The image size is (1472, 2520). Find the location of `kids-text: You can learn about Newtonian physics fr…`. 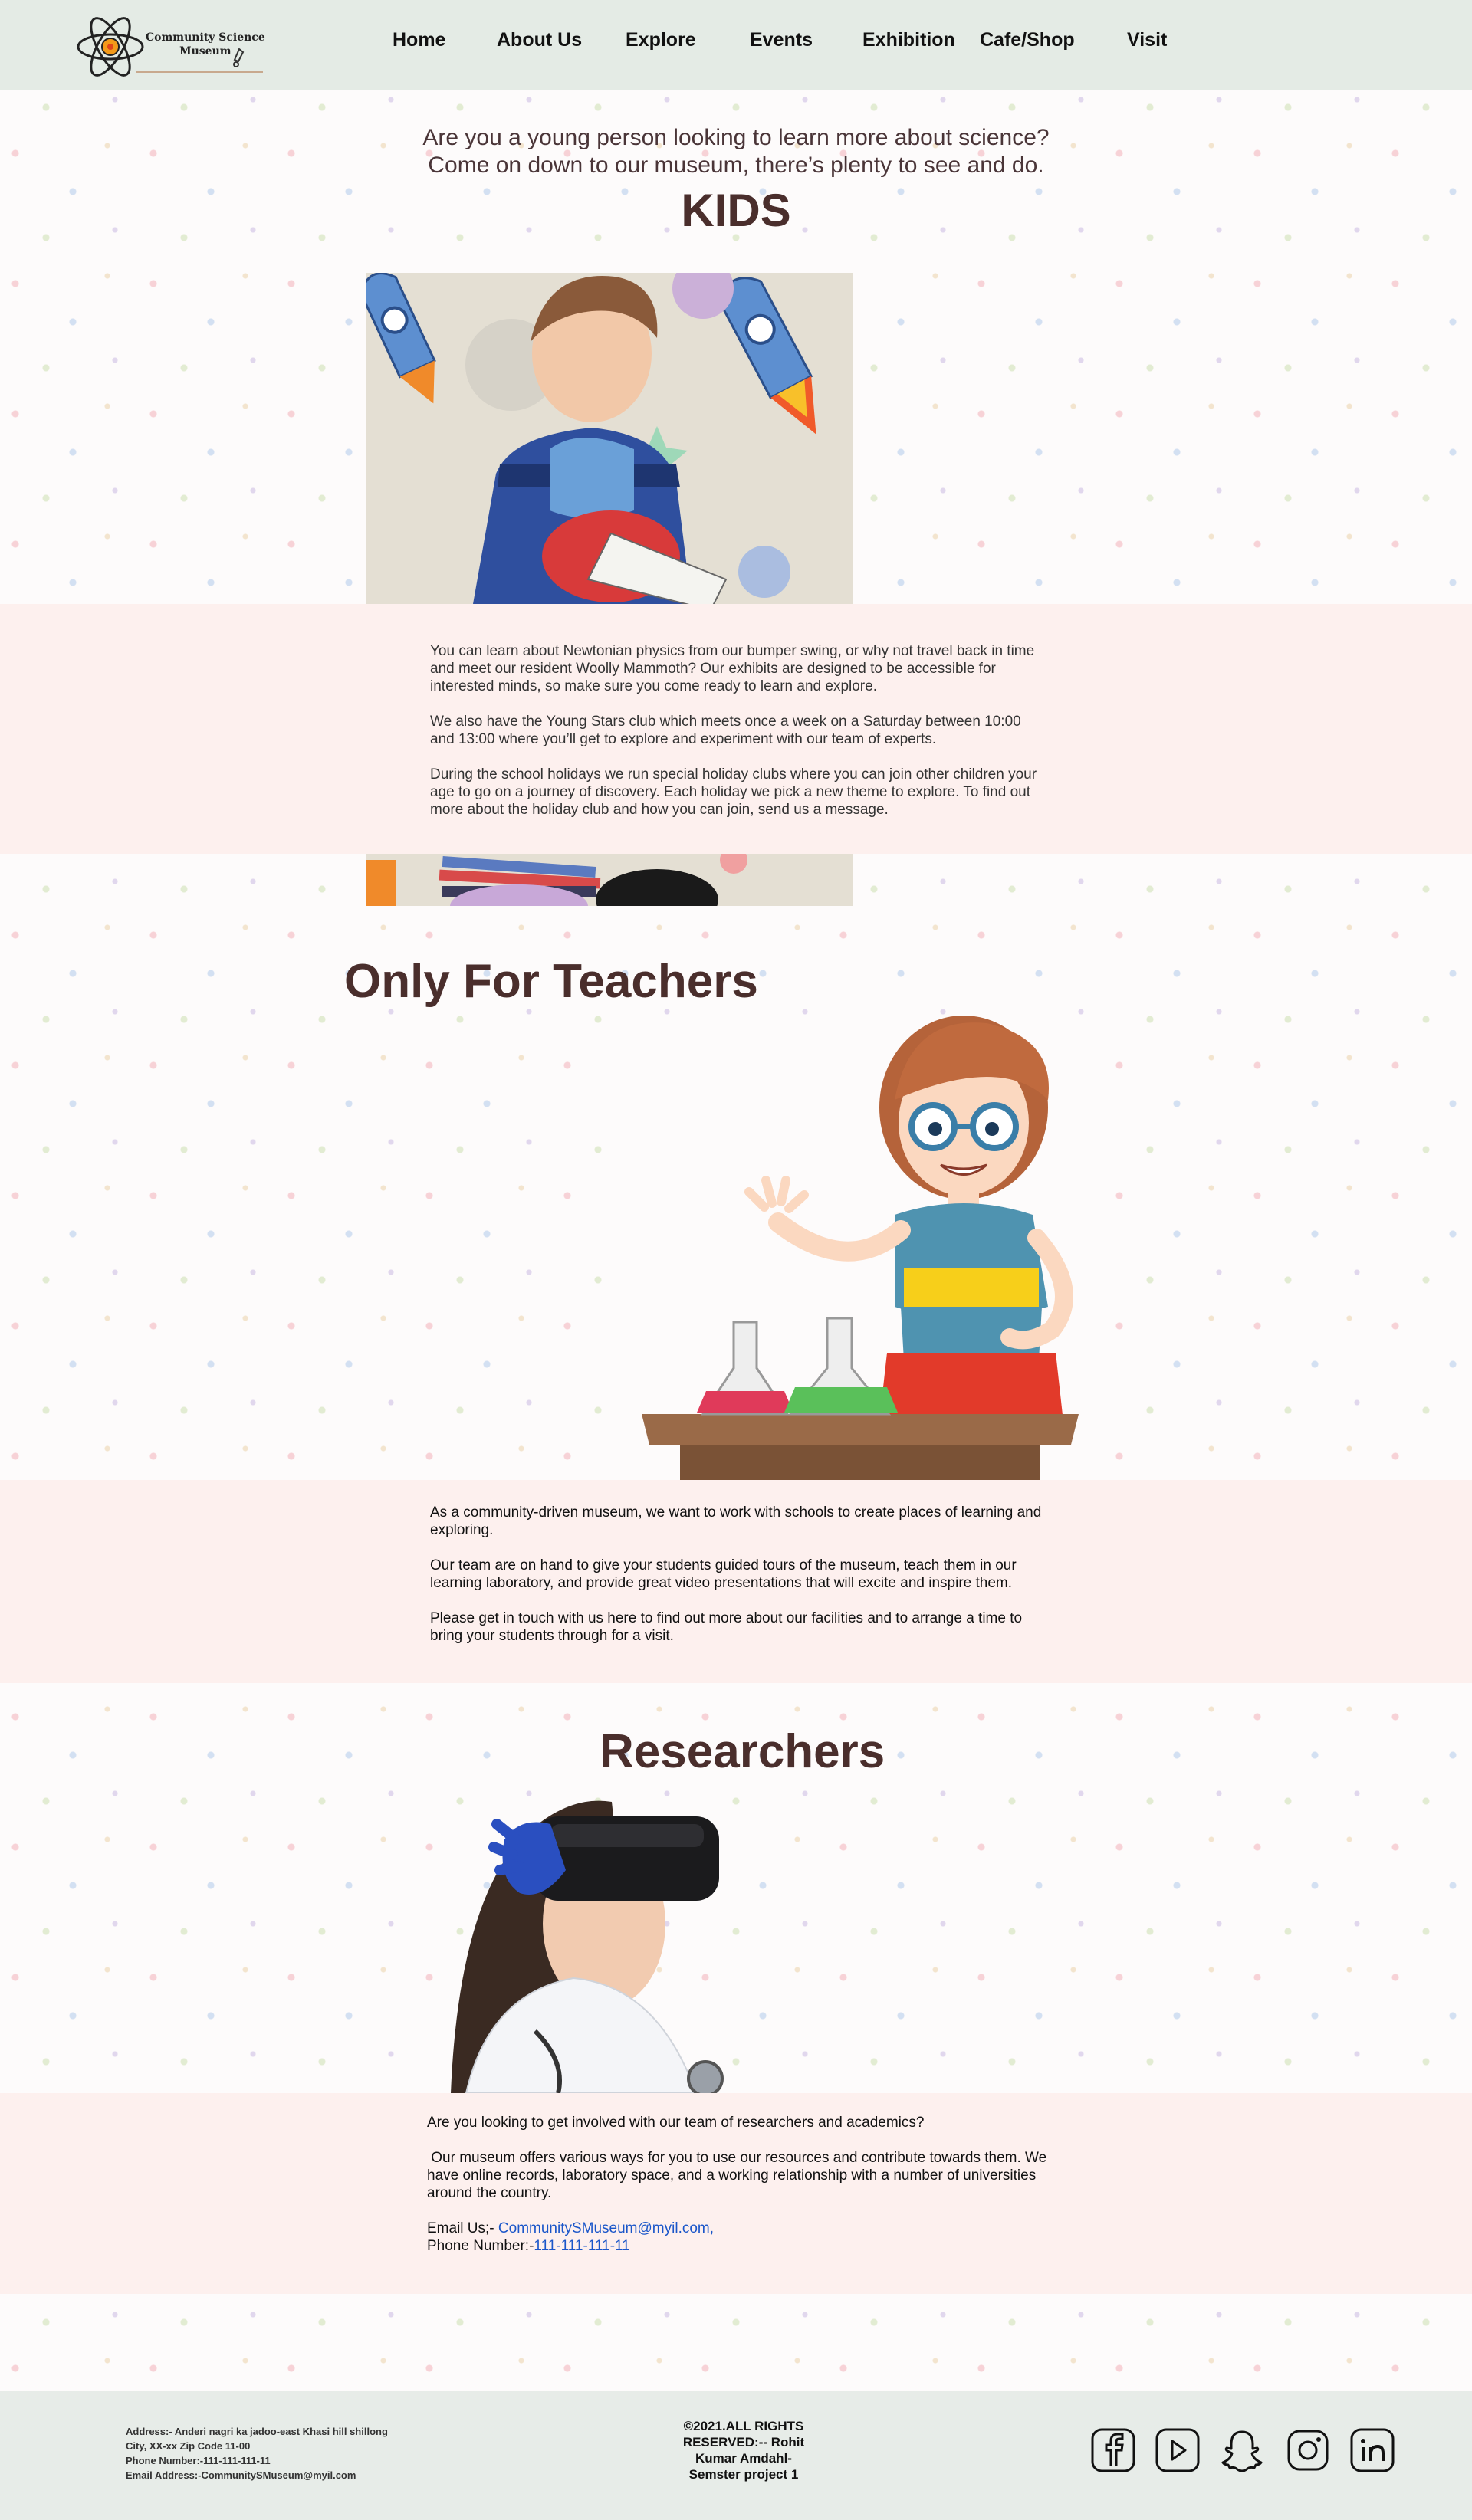

kids-text: You can learn about Newtonian physics fr… is located at coordinates (737, 739).